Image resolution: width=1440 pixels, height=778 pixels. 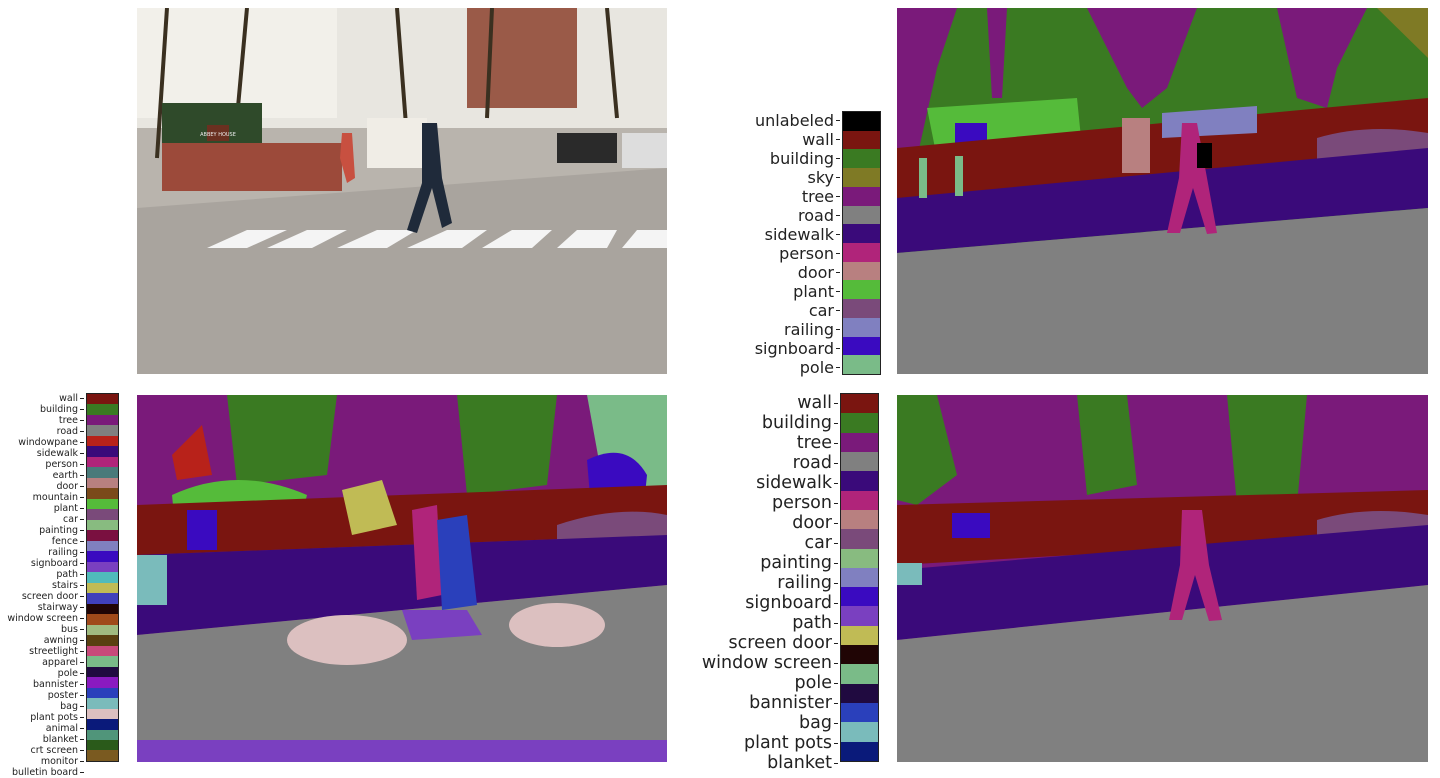 I want to click on legend-label: earth, so click(x=42, y=475).